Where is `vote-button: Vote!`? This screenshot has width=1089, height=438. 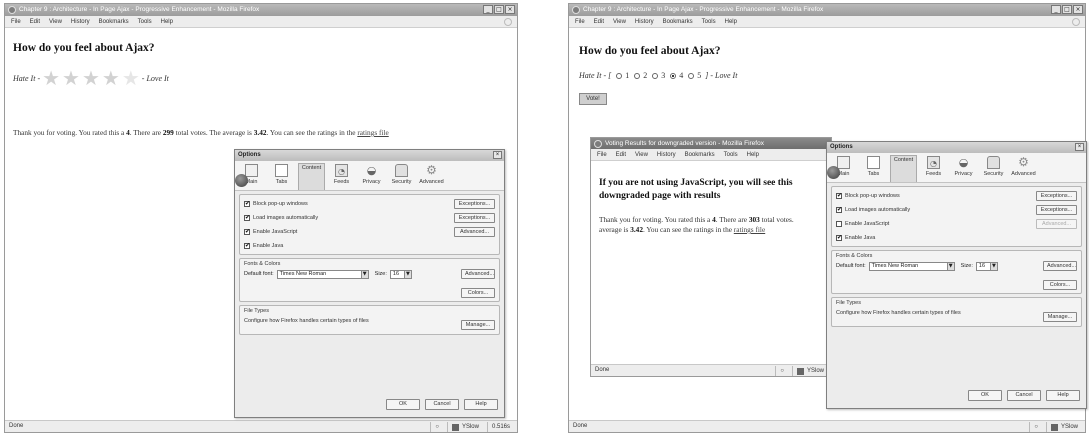
vote-button: Vote! is located at coordinates (593, 99).